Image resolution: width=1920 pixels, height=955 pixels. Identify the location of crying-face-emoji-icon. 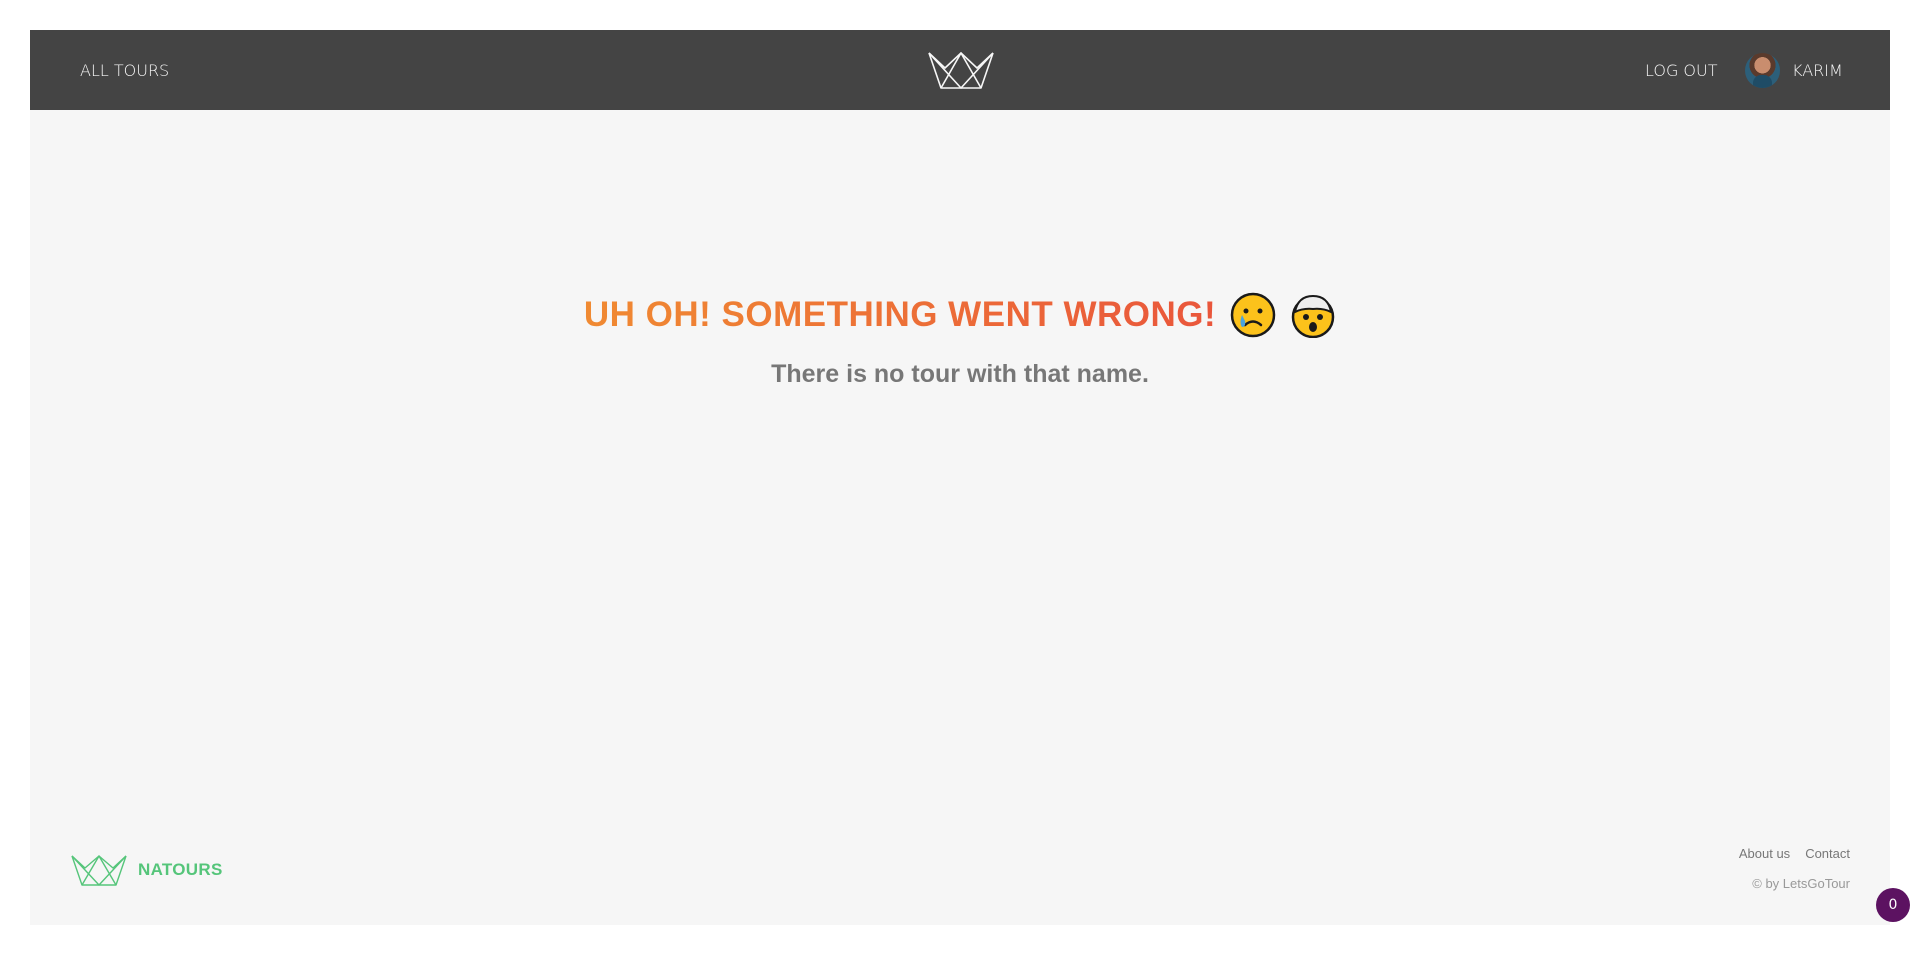
(1253, 315).